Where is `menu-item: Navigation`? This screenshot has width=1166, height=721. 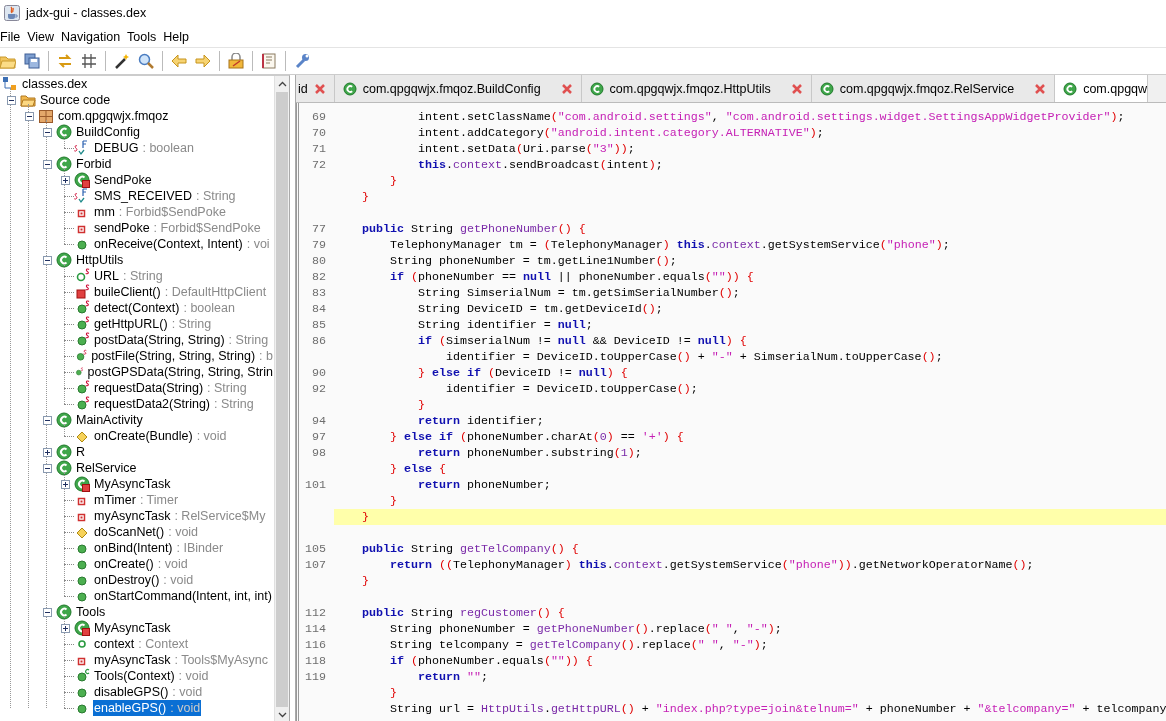 menu-item: Navigation is located at coordinates (93, 36).